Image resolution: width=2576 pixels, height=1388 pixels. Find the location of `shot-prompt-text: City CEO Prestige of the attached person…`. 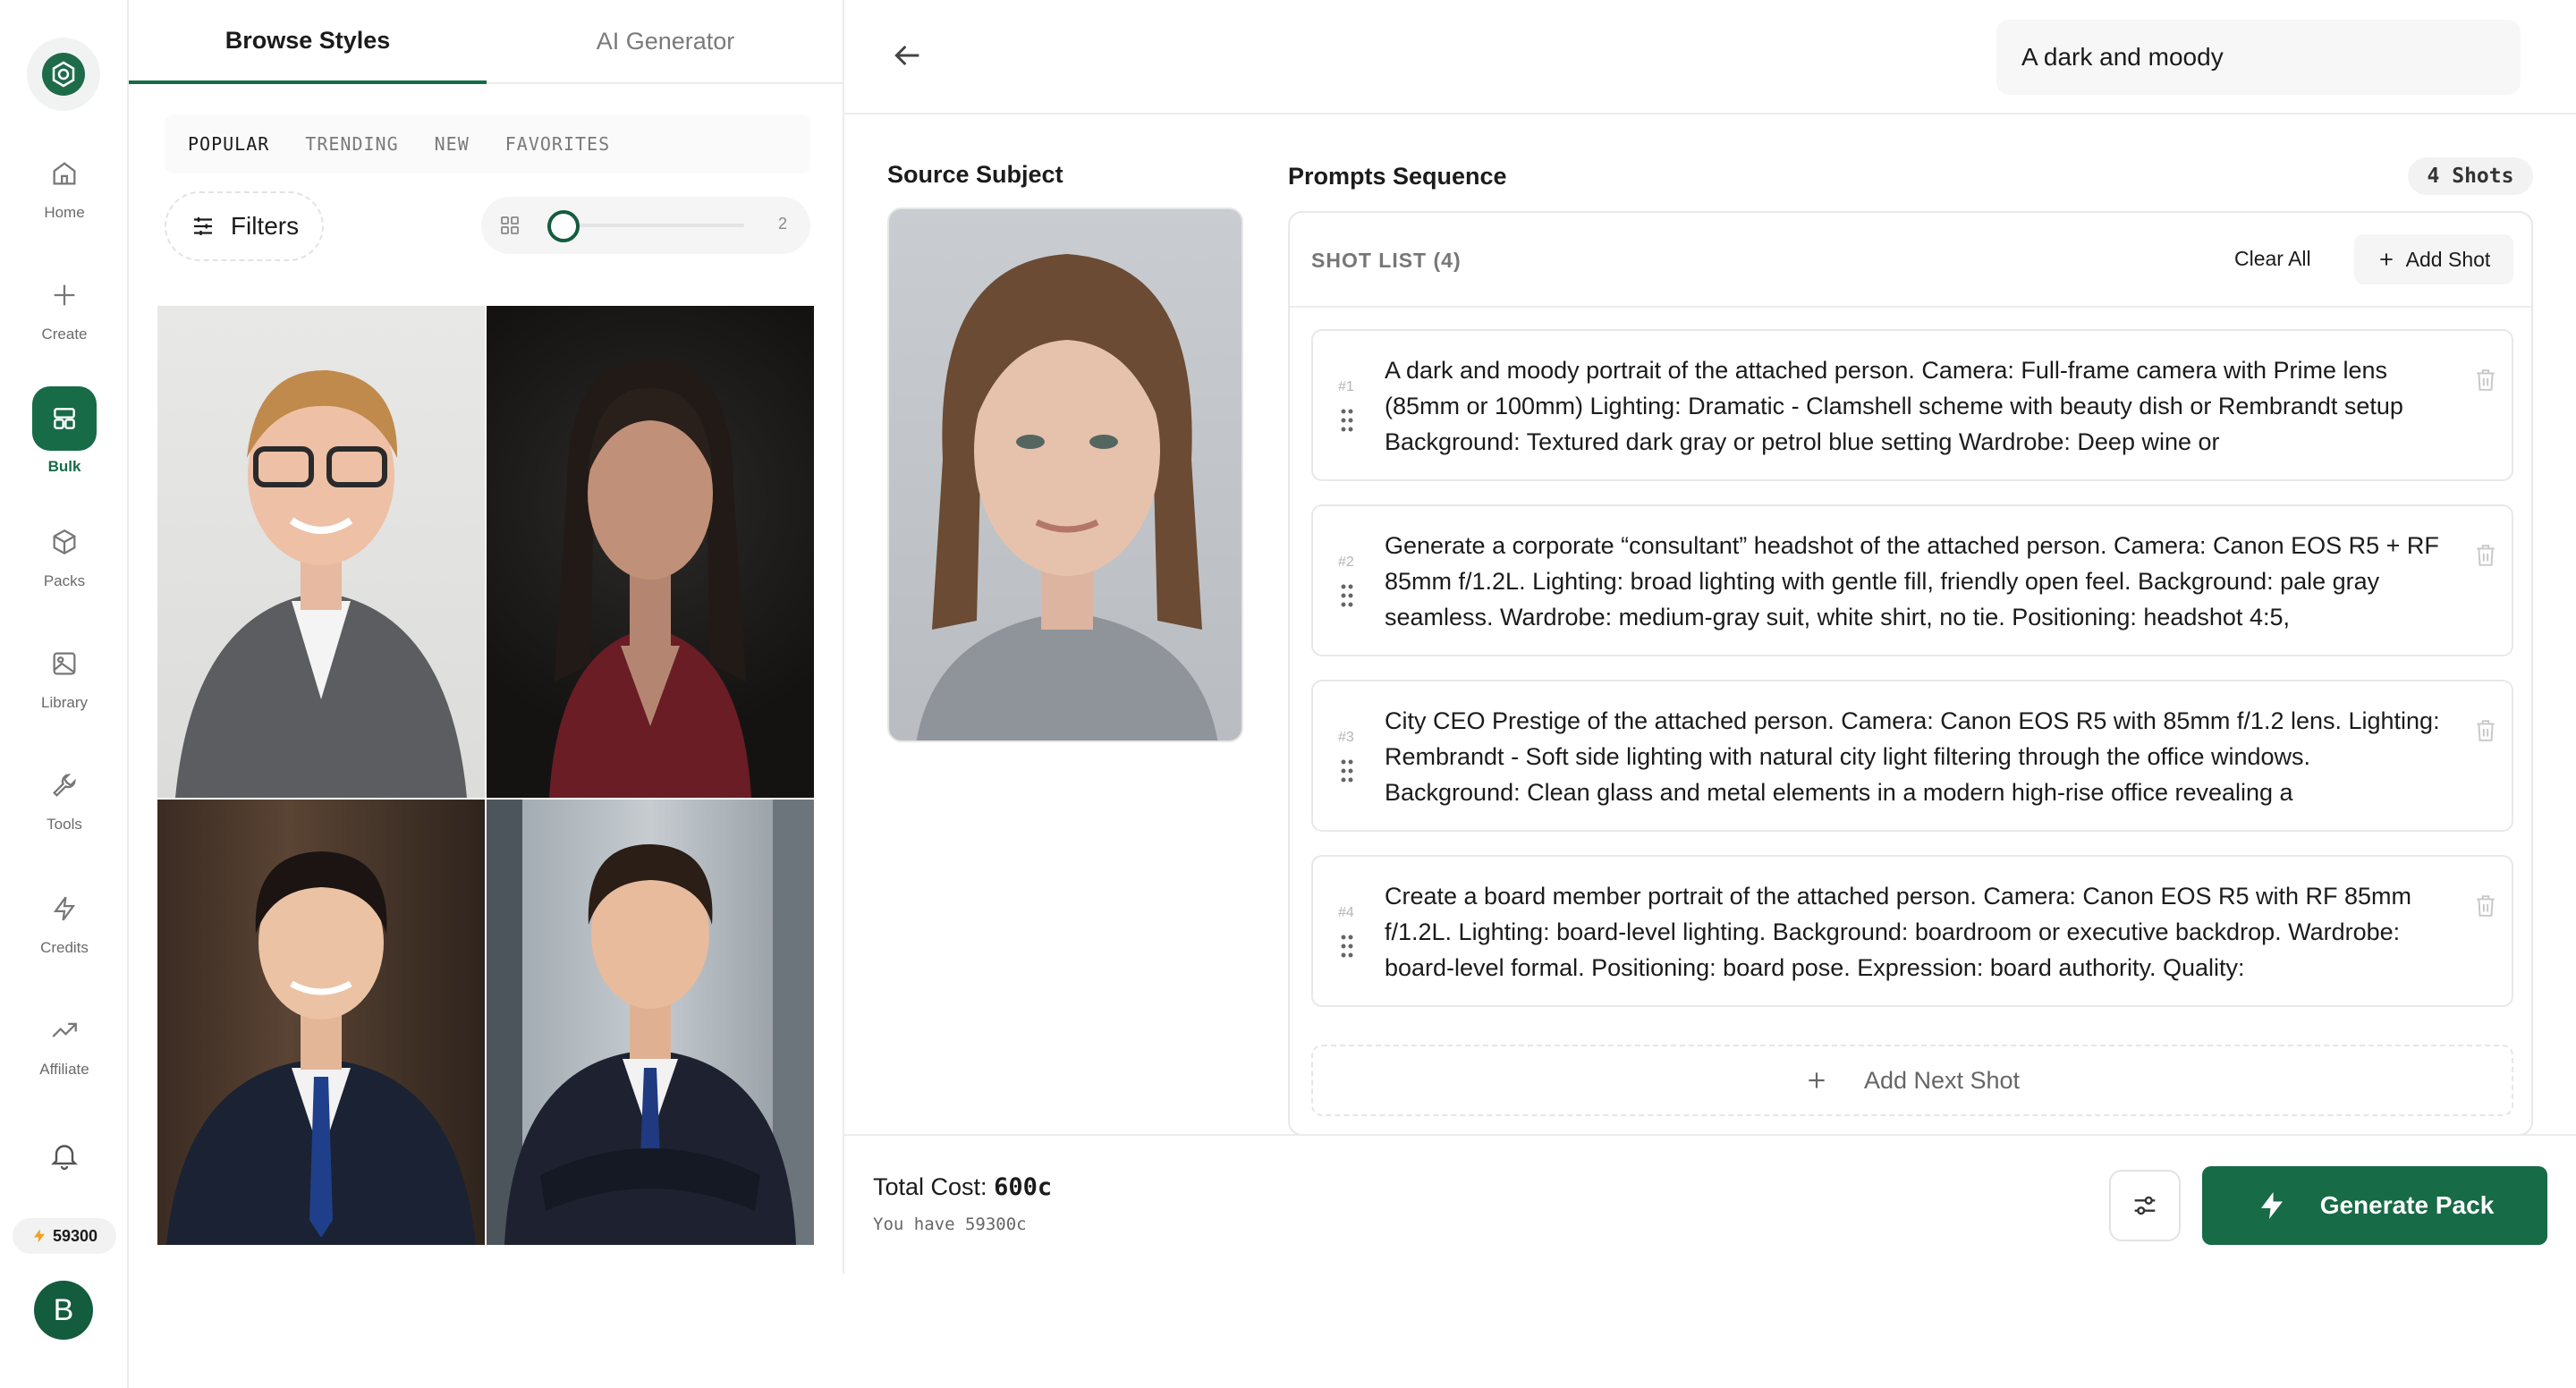

shot-prompt-text: City CEO Prestige of the attached person… is located at coordinates (1917, 757).